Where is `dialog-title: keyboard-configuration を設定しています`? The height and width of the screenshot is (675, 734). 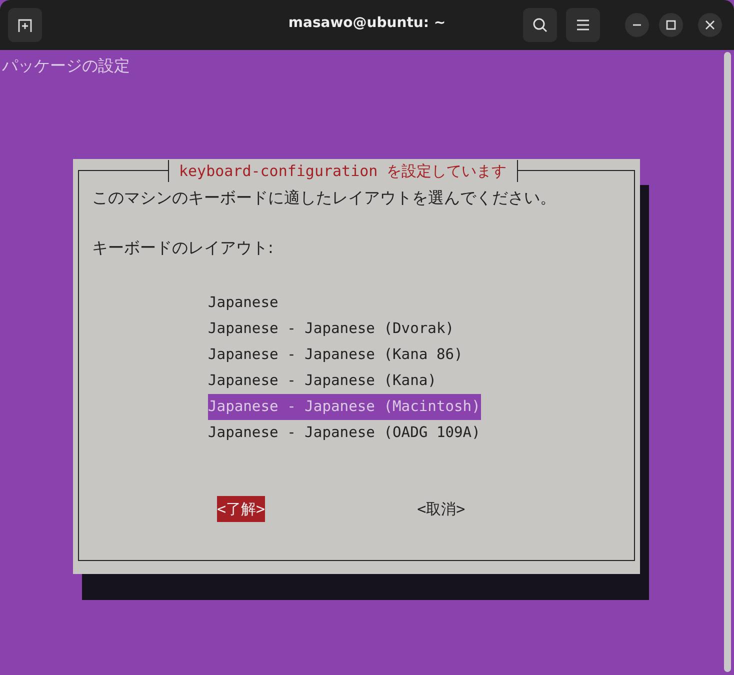
dialog-title: keyboard-configuration を設定しています is located at coordinates (343, 171).